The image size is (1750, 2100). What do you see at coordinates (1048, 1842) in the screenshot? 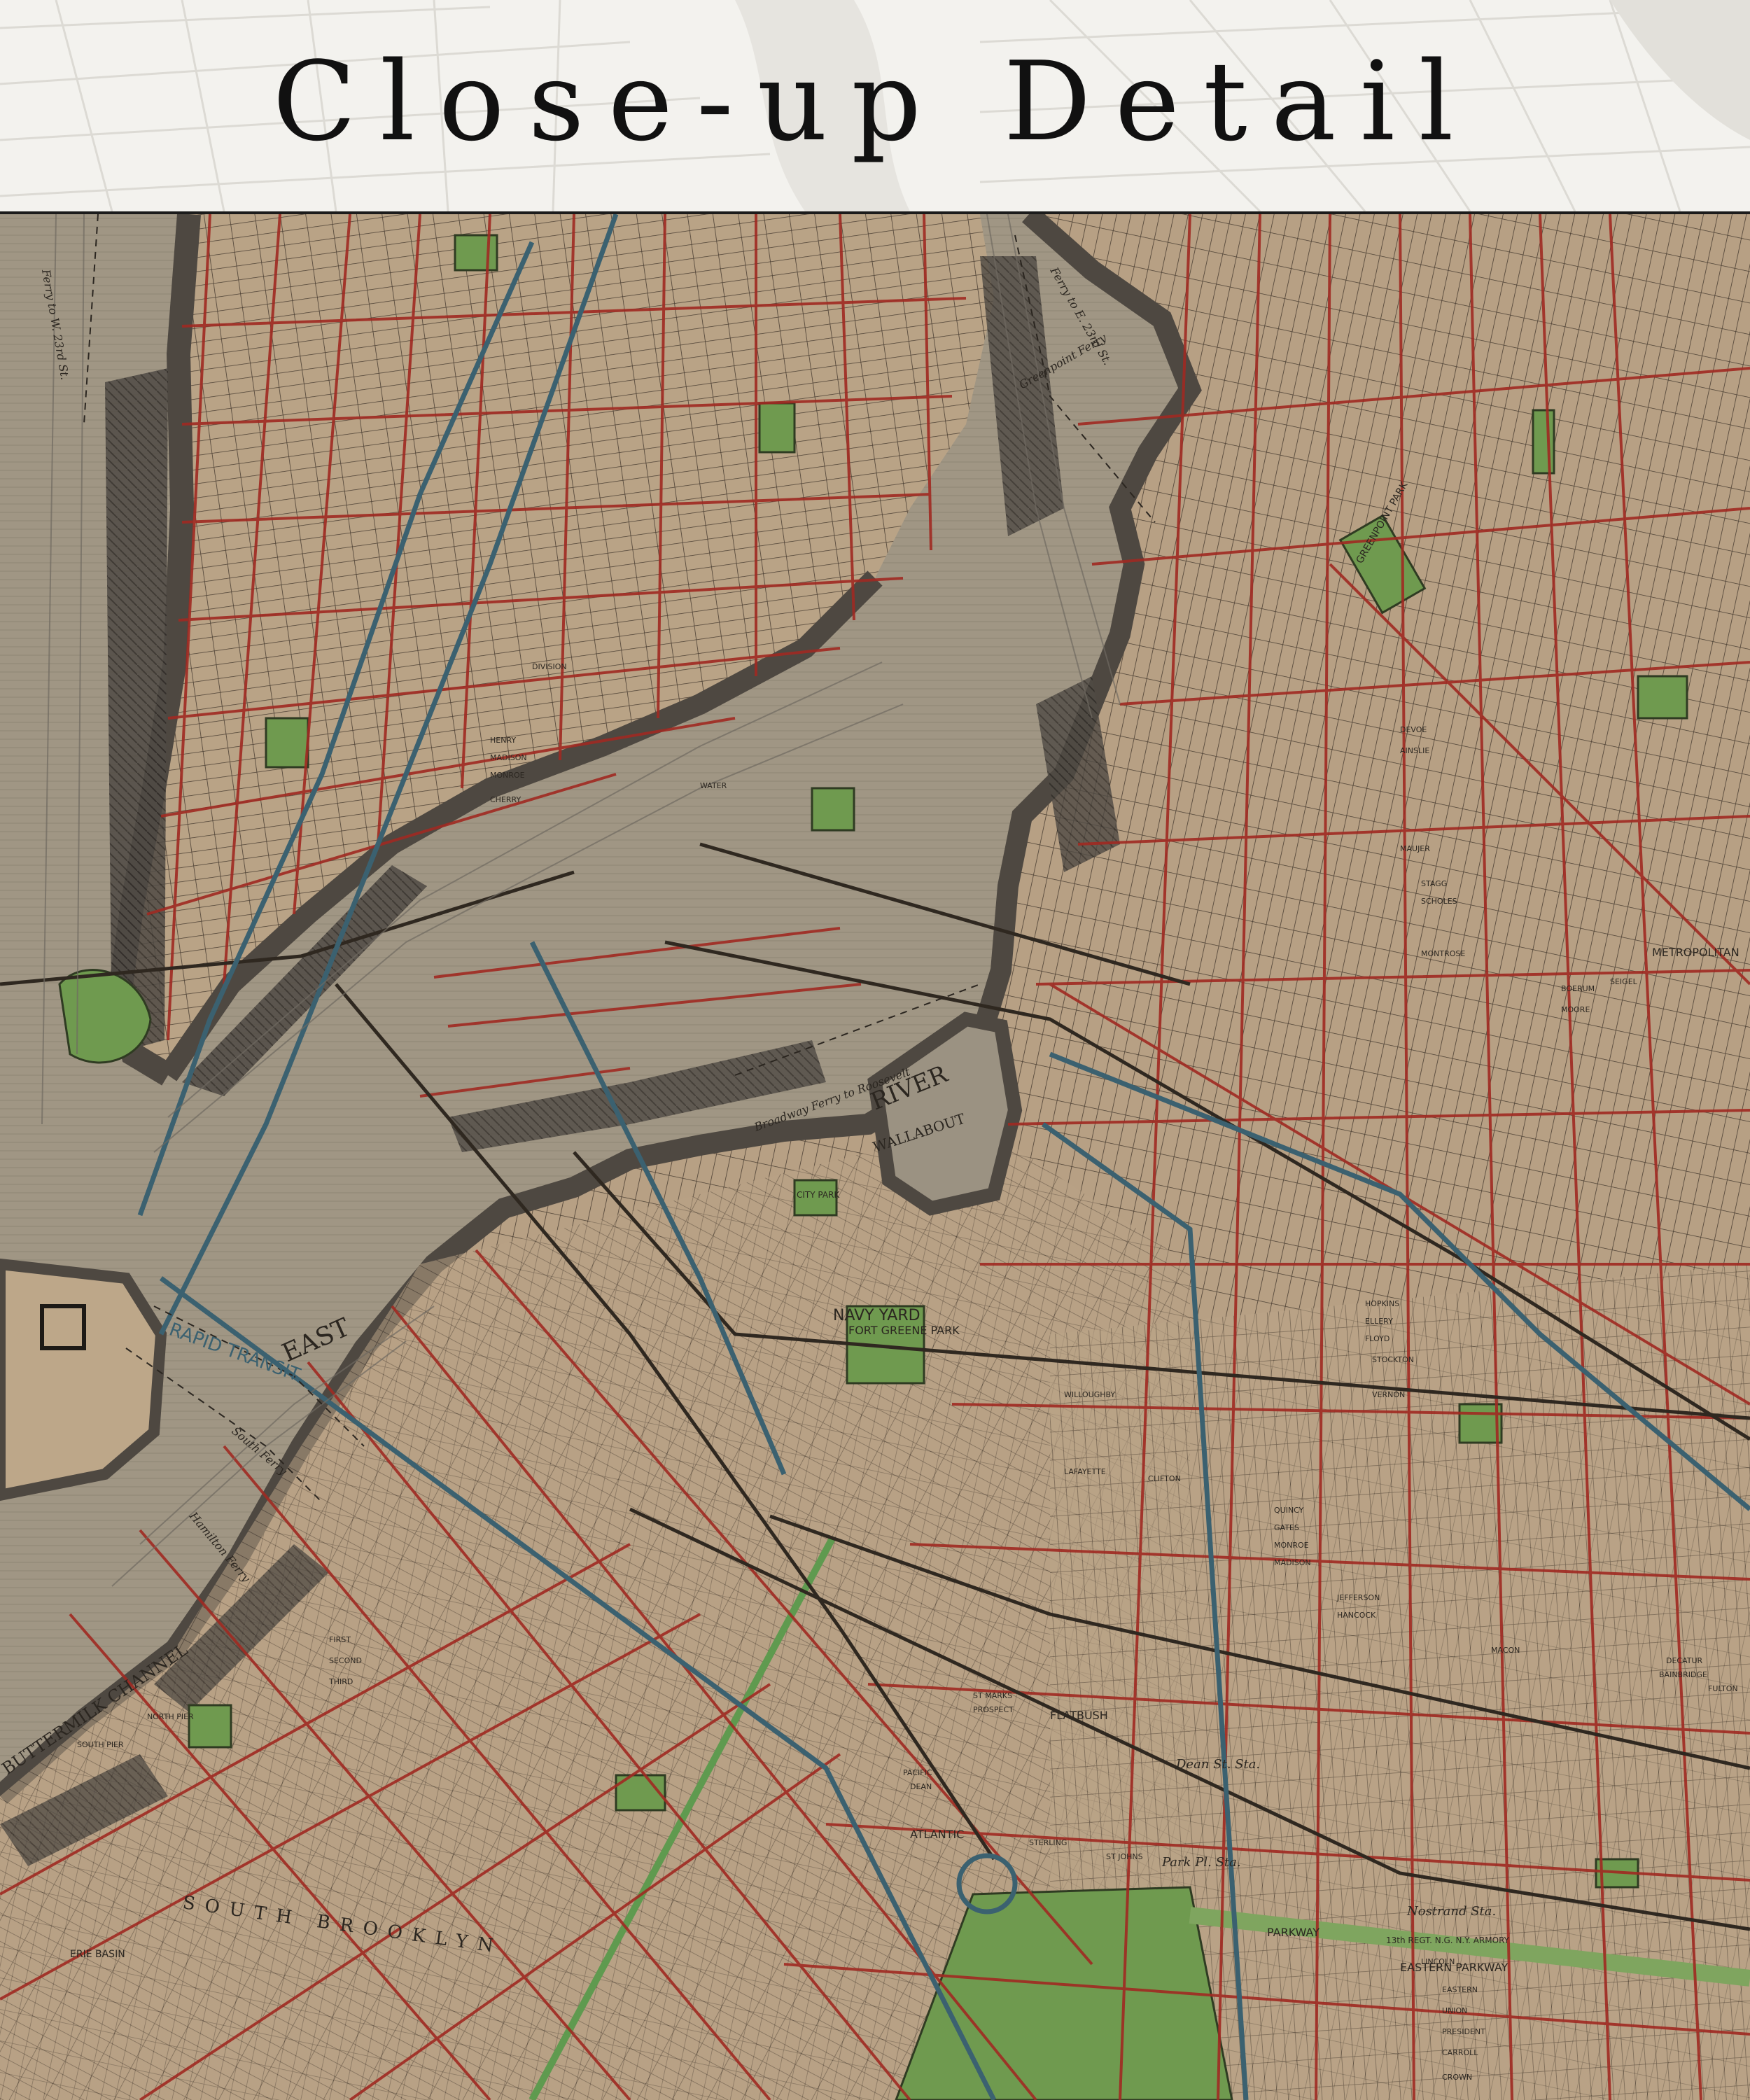
I see `street-label: STERLING` at bounding box center [1048, 1842].